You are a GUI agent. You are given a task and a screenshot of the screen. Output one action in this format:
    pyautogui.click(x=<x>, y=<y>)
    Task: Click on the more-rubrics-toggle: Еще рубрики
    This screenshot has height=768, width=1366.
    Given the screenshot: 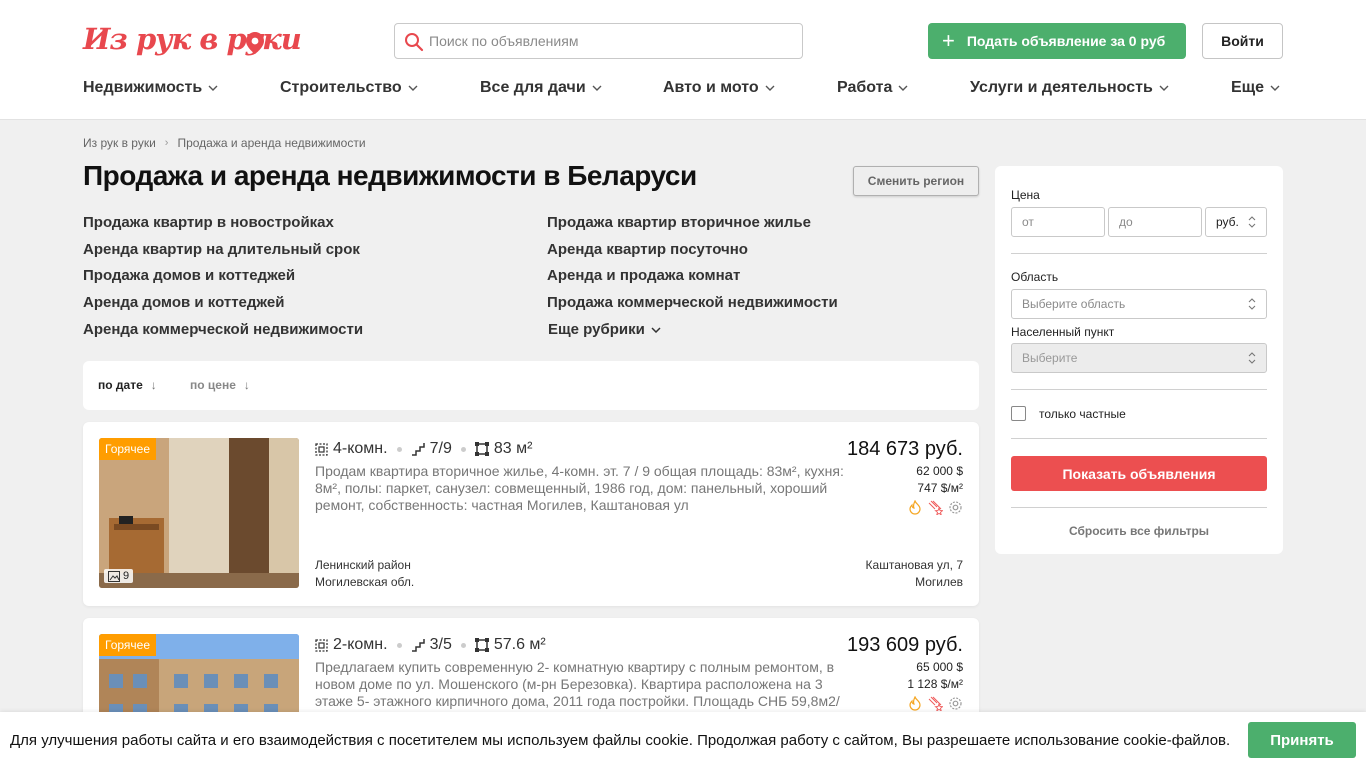 What is the action you would take?
    pyautogui.click(x=604, y=329)
    